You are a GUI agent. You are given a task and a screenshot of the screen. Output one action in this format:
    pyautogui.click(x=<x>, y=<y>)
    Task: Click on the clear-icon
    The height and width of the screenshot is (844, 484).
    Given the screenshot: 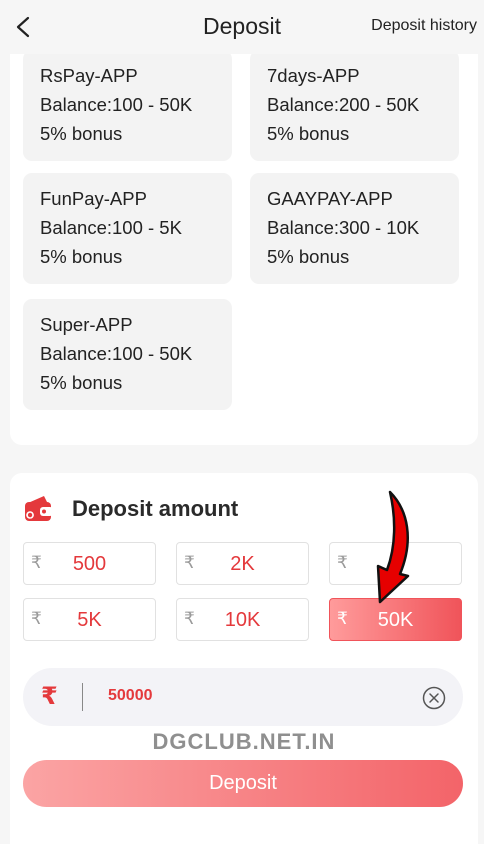 What is the action you would take?
    pyautogui.click(x=434, y=698)
    